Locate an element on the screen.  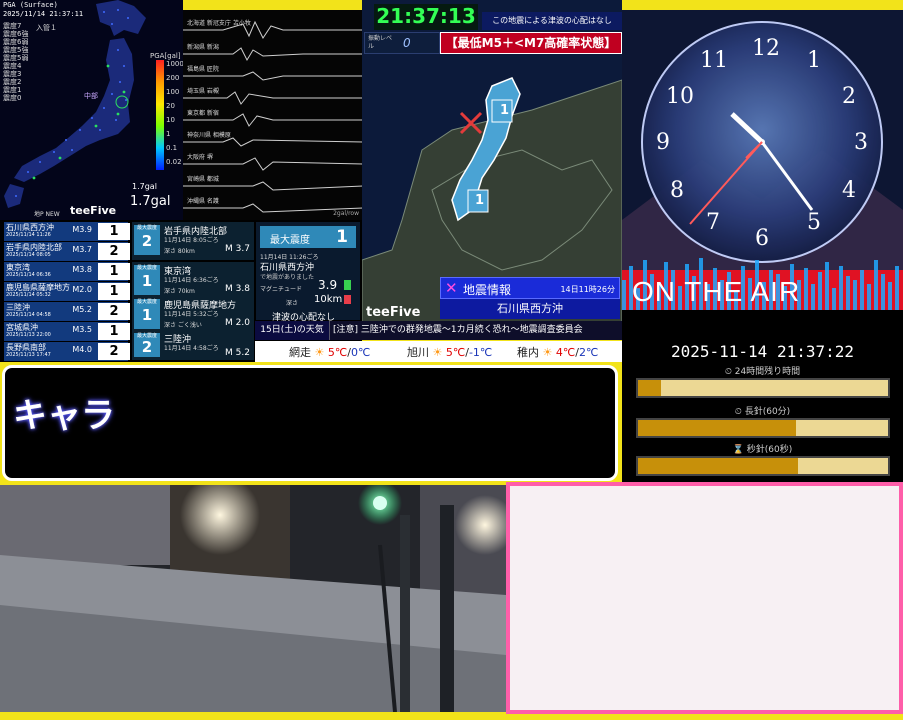
station-label: 神奈川県 相模原 is located at coordinates (209, 135).